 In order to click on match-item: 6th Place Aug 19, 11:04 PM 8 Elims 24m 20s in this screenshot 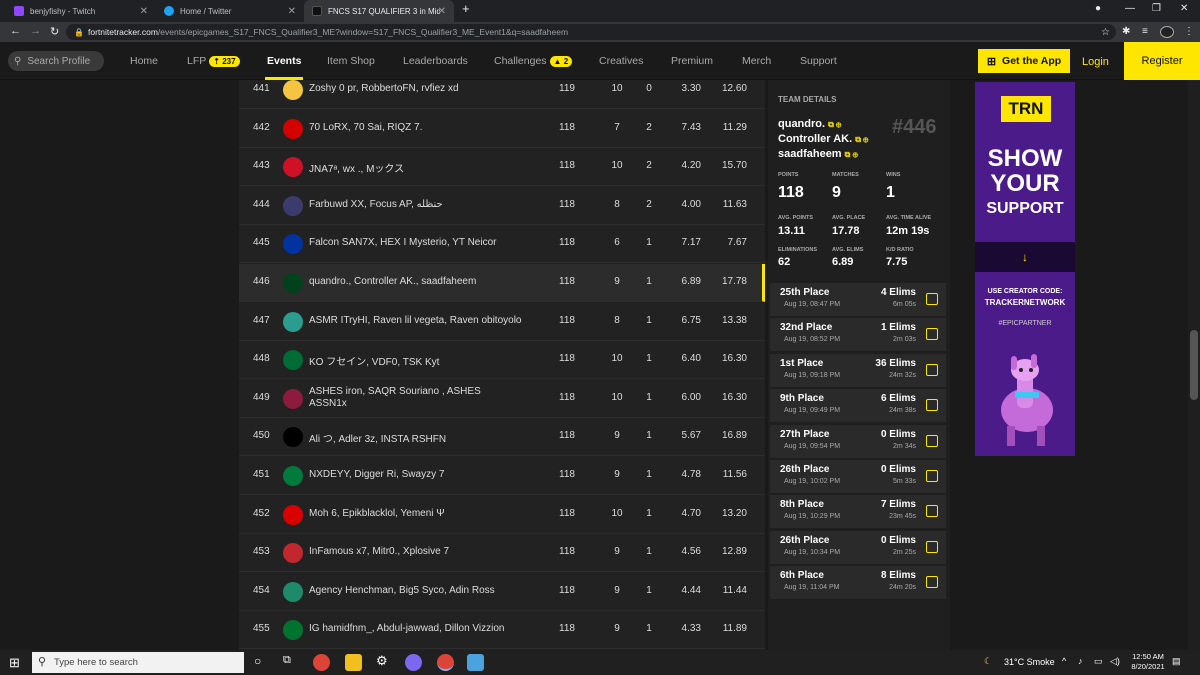, I will do `click(858, 583)`.